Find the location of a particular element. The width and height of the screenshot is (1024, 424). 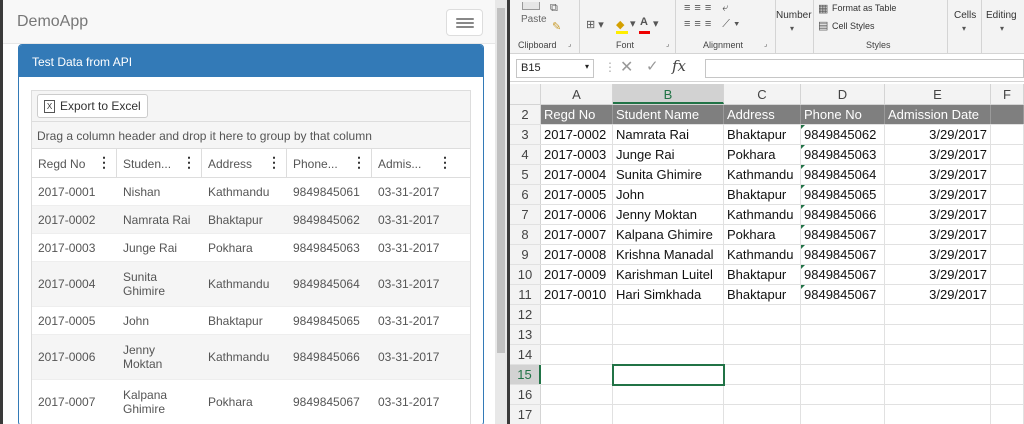

sheet-cell: Admission Date is located at coordinates (938, 114).